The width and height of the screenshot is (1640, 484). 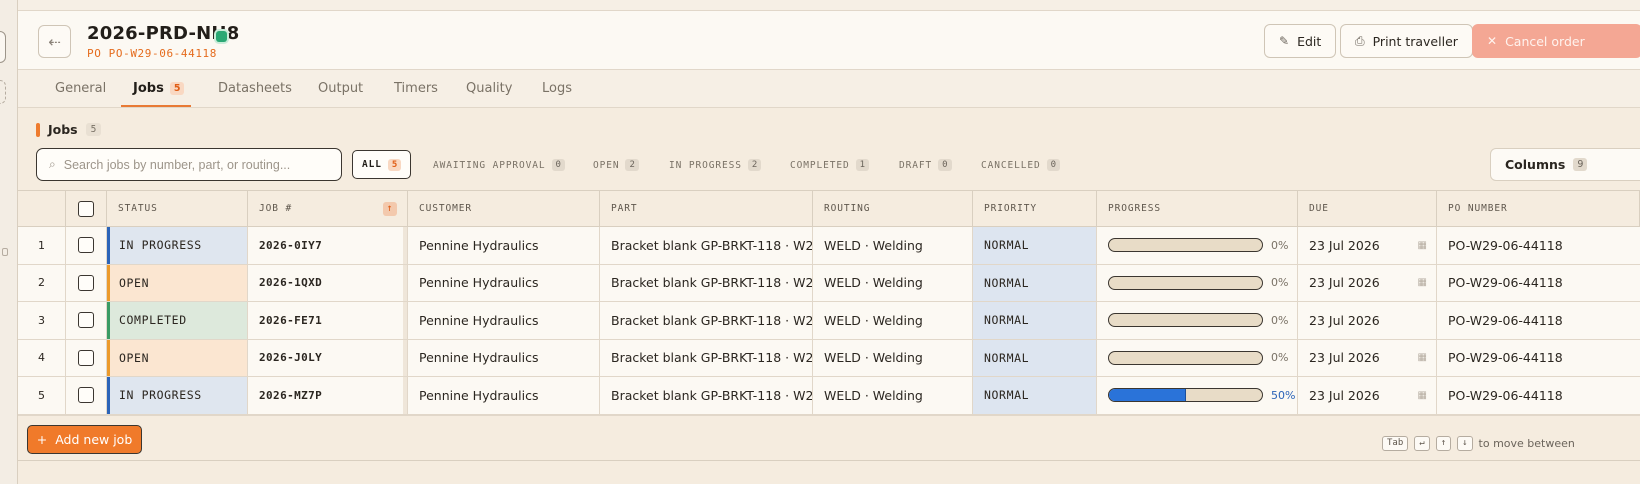 I want to click on job-number: 2026-1QXD, so click(x=328, y=282).